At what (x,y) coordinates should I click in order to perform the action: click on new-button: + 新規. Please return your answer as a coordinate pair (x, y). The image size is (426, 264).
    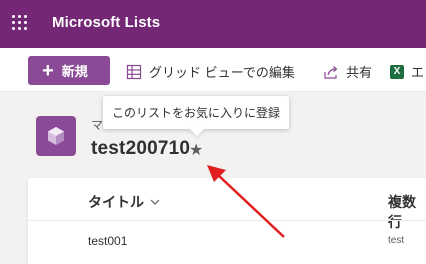
    Looking at the image, I should click on (69, 70).